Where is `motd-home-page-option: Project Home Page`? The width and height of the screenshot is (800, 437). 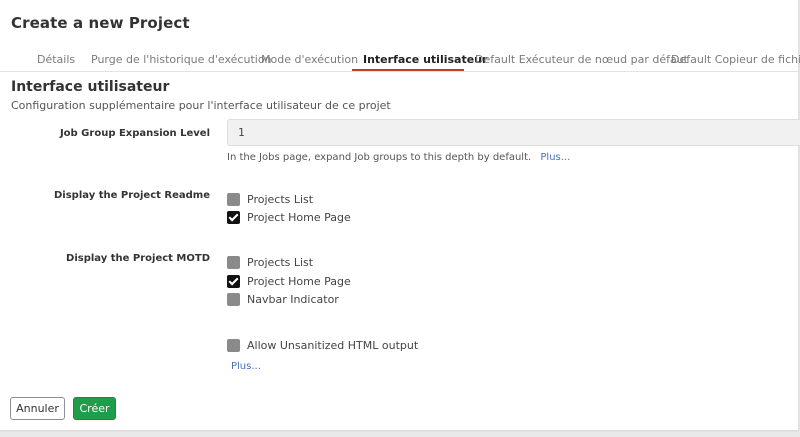 motd-home-page-option: Project Home Page is located at coordinates (289, 281).